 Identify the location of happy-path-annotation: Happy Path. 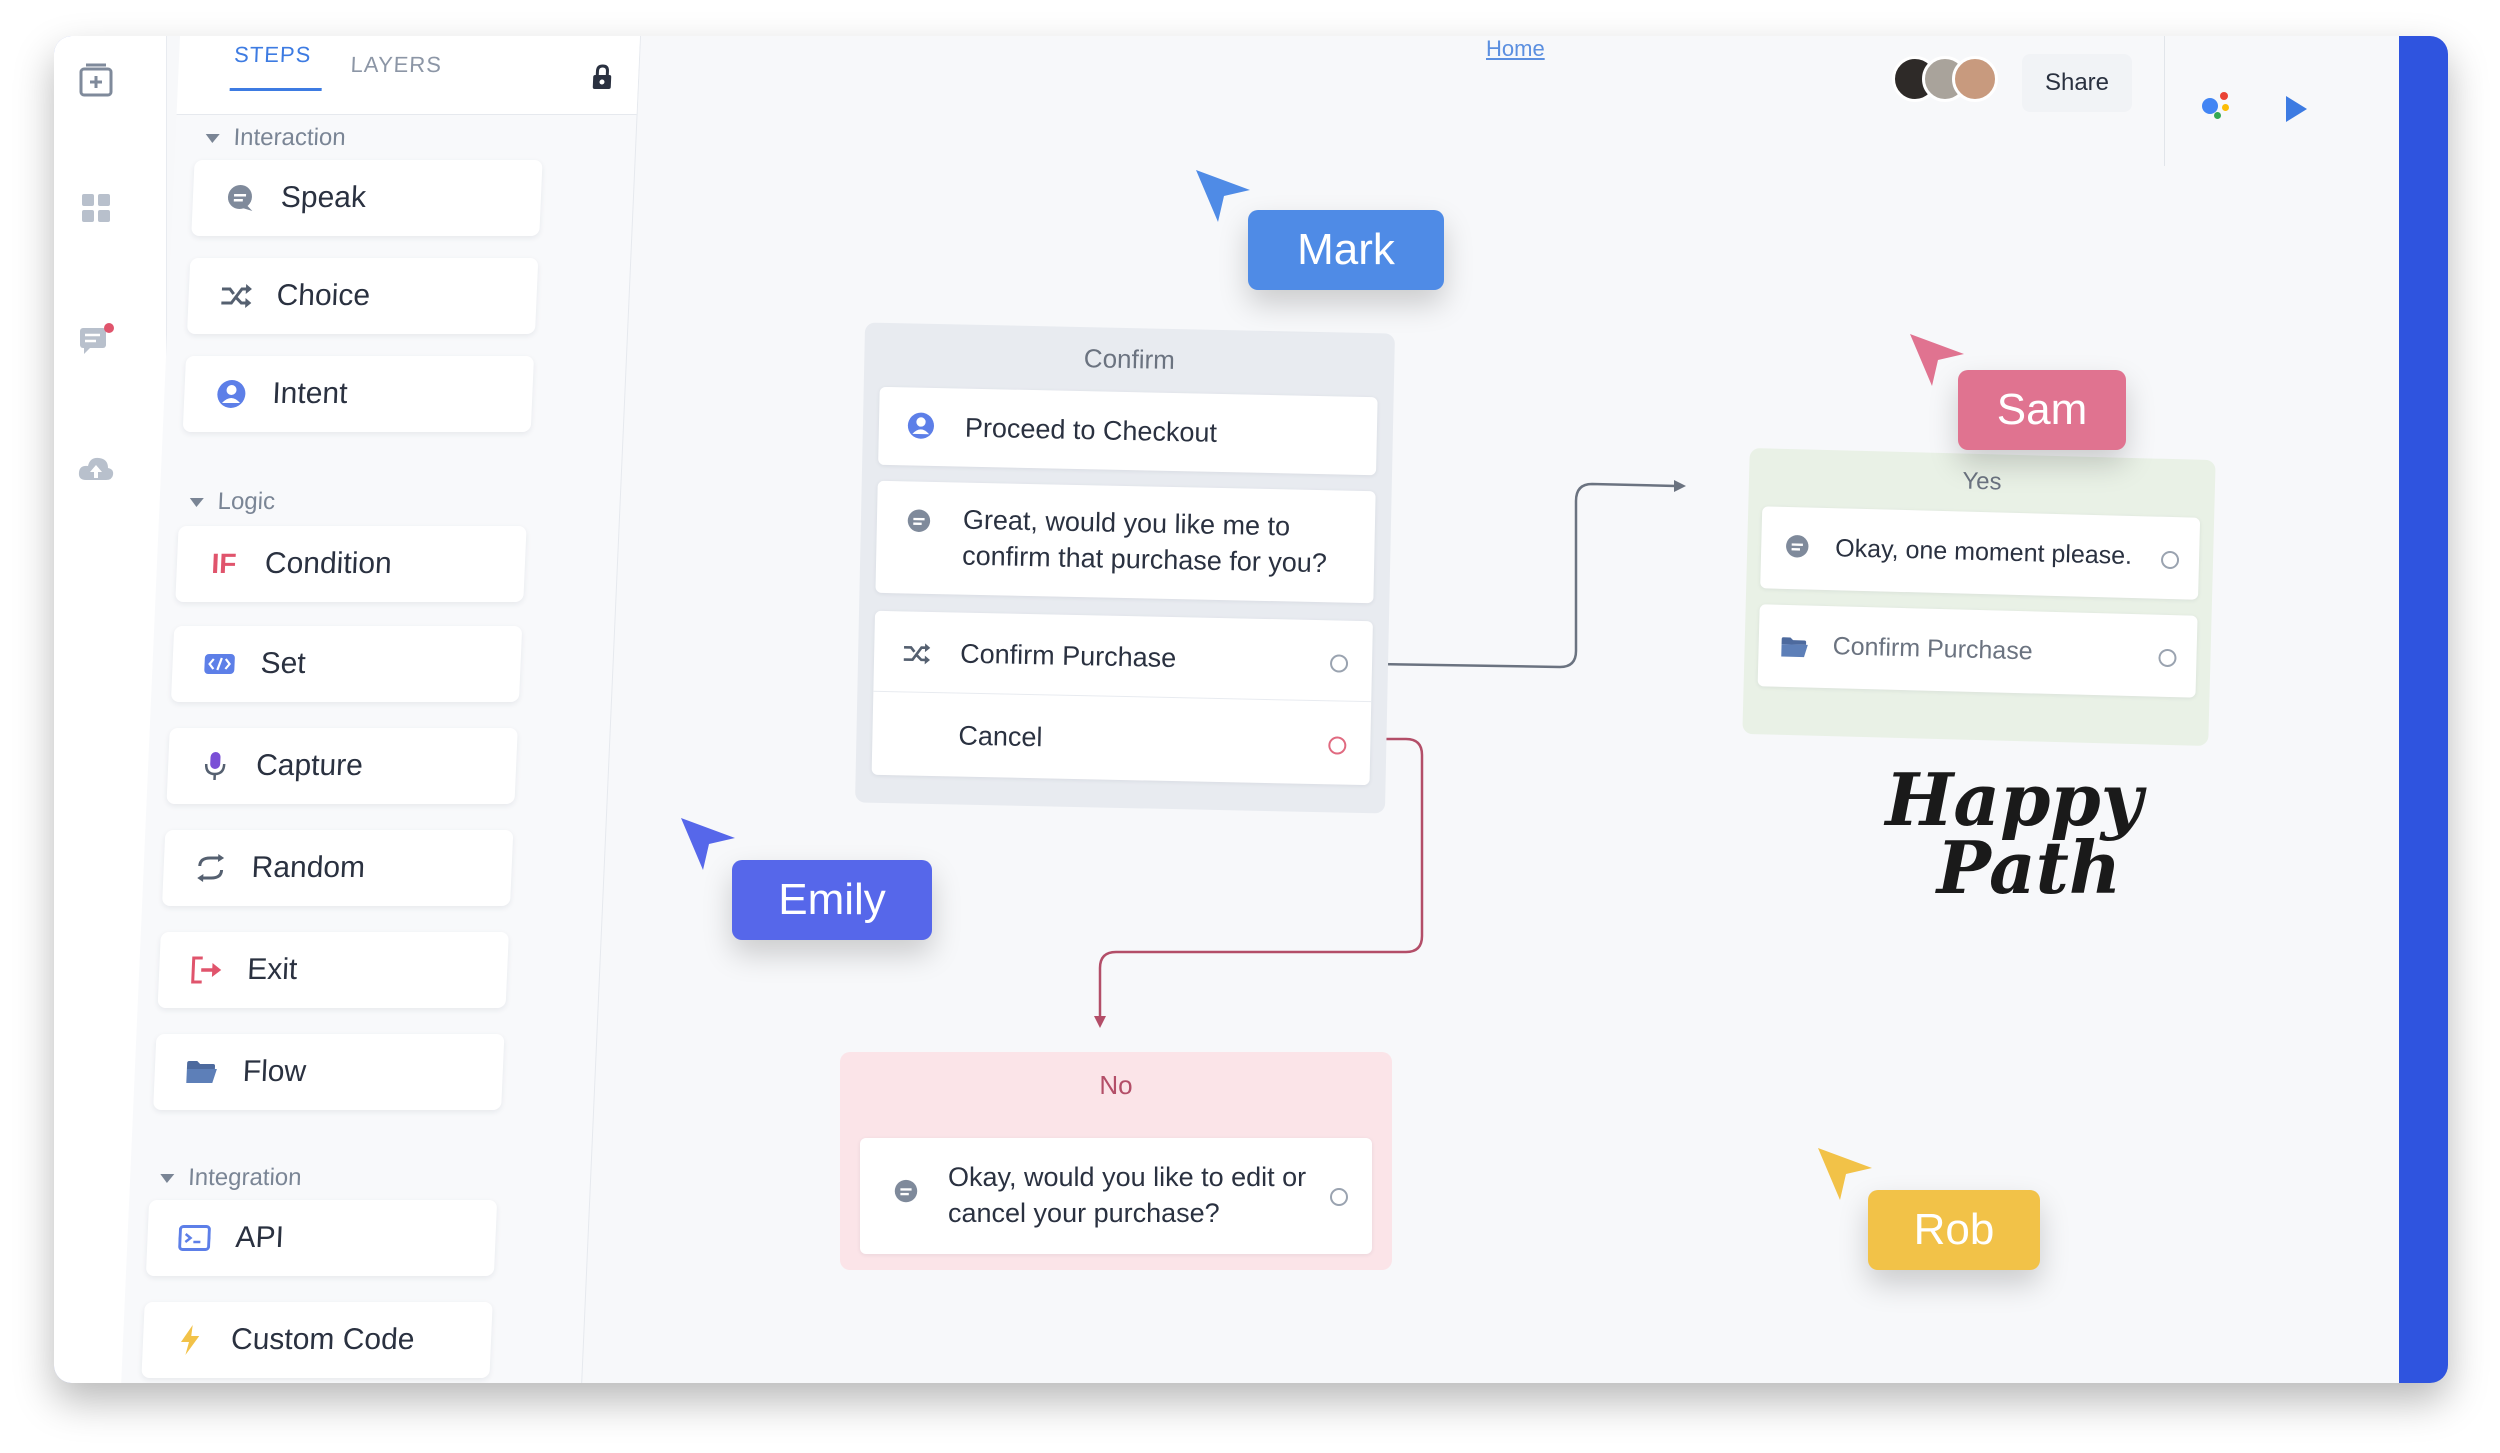
(2014, 834).